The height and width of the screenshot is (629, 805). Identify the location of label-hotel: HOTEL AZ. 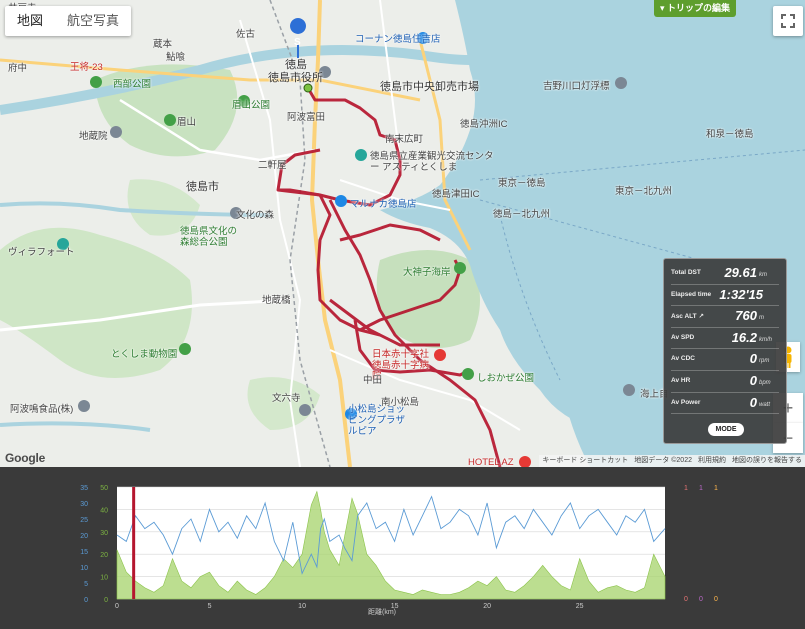
(491, 462).